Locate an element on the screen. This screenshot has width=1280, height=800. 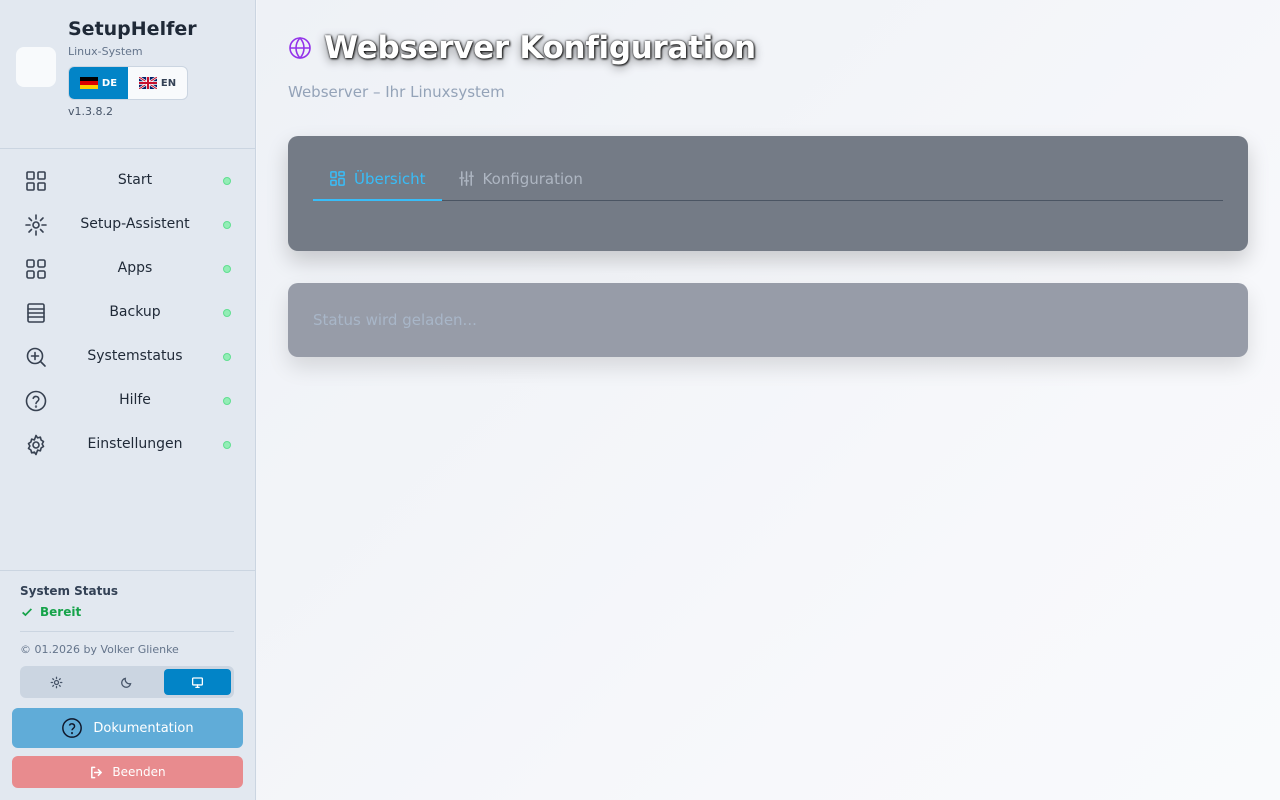
exit-button-label: Beenden is located at coordinates (139, 772).